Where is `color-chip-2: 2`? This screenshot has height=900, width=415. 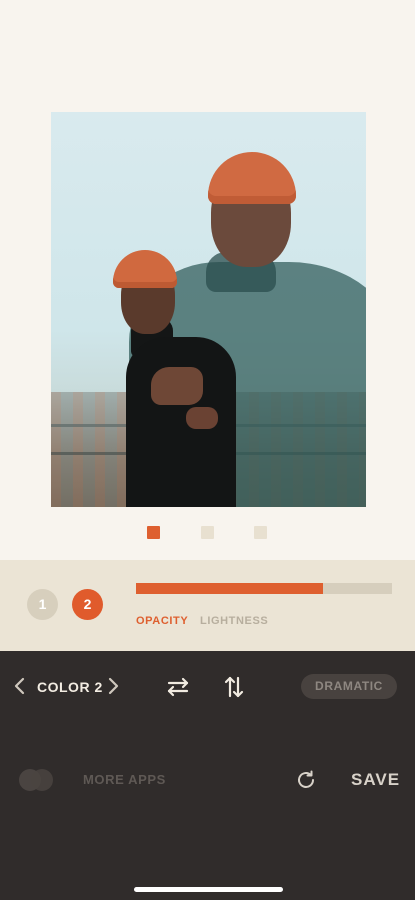 color-chip-2: 2 is located at coordinates (87, 604).